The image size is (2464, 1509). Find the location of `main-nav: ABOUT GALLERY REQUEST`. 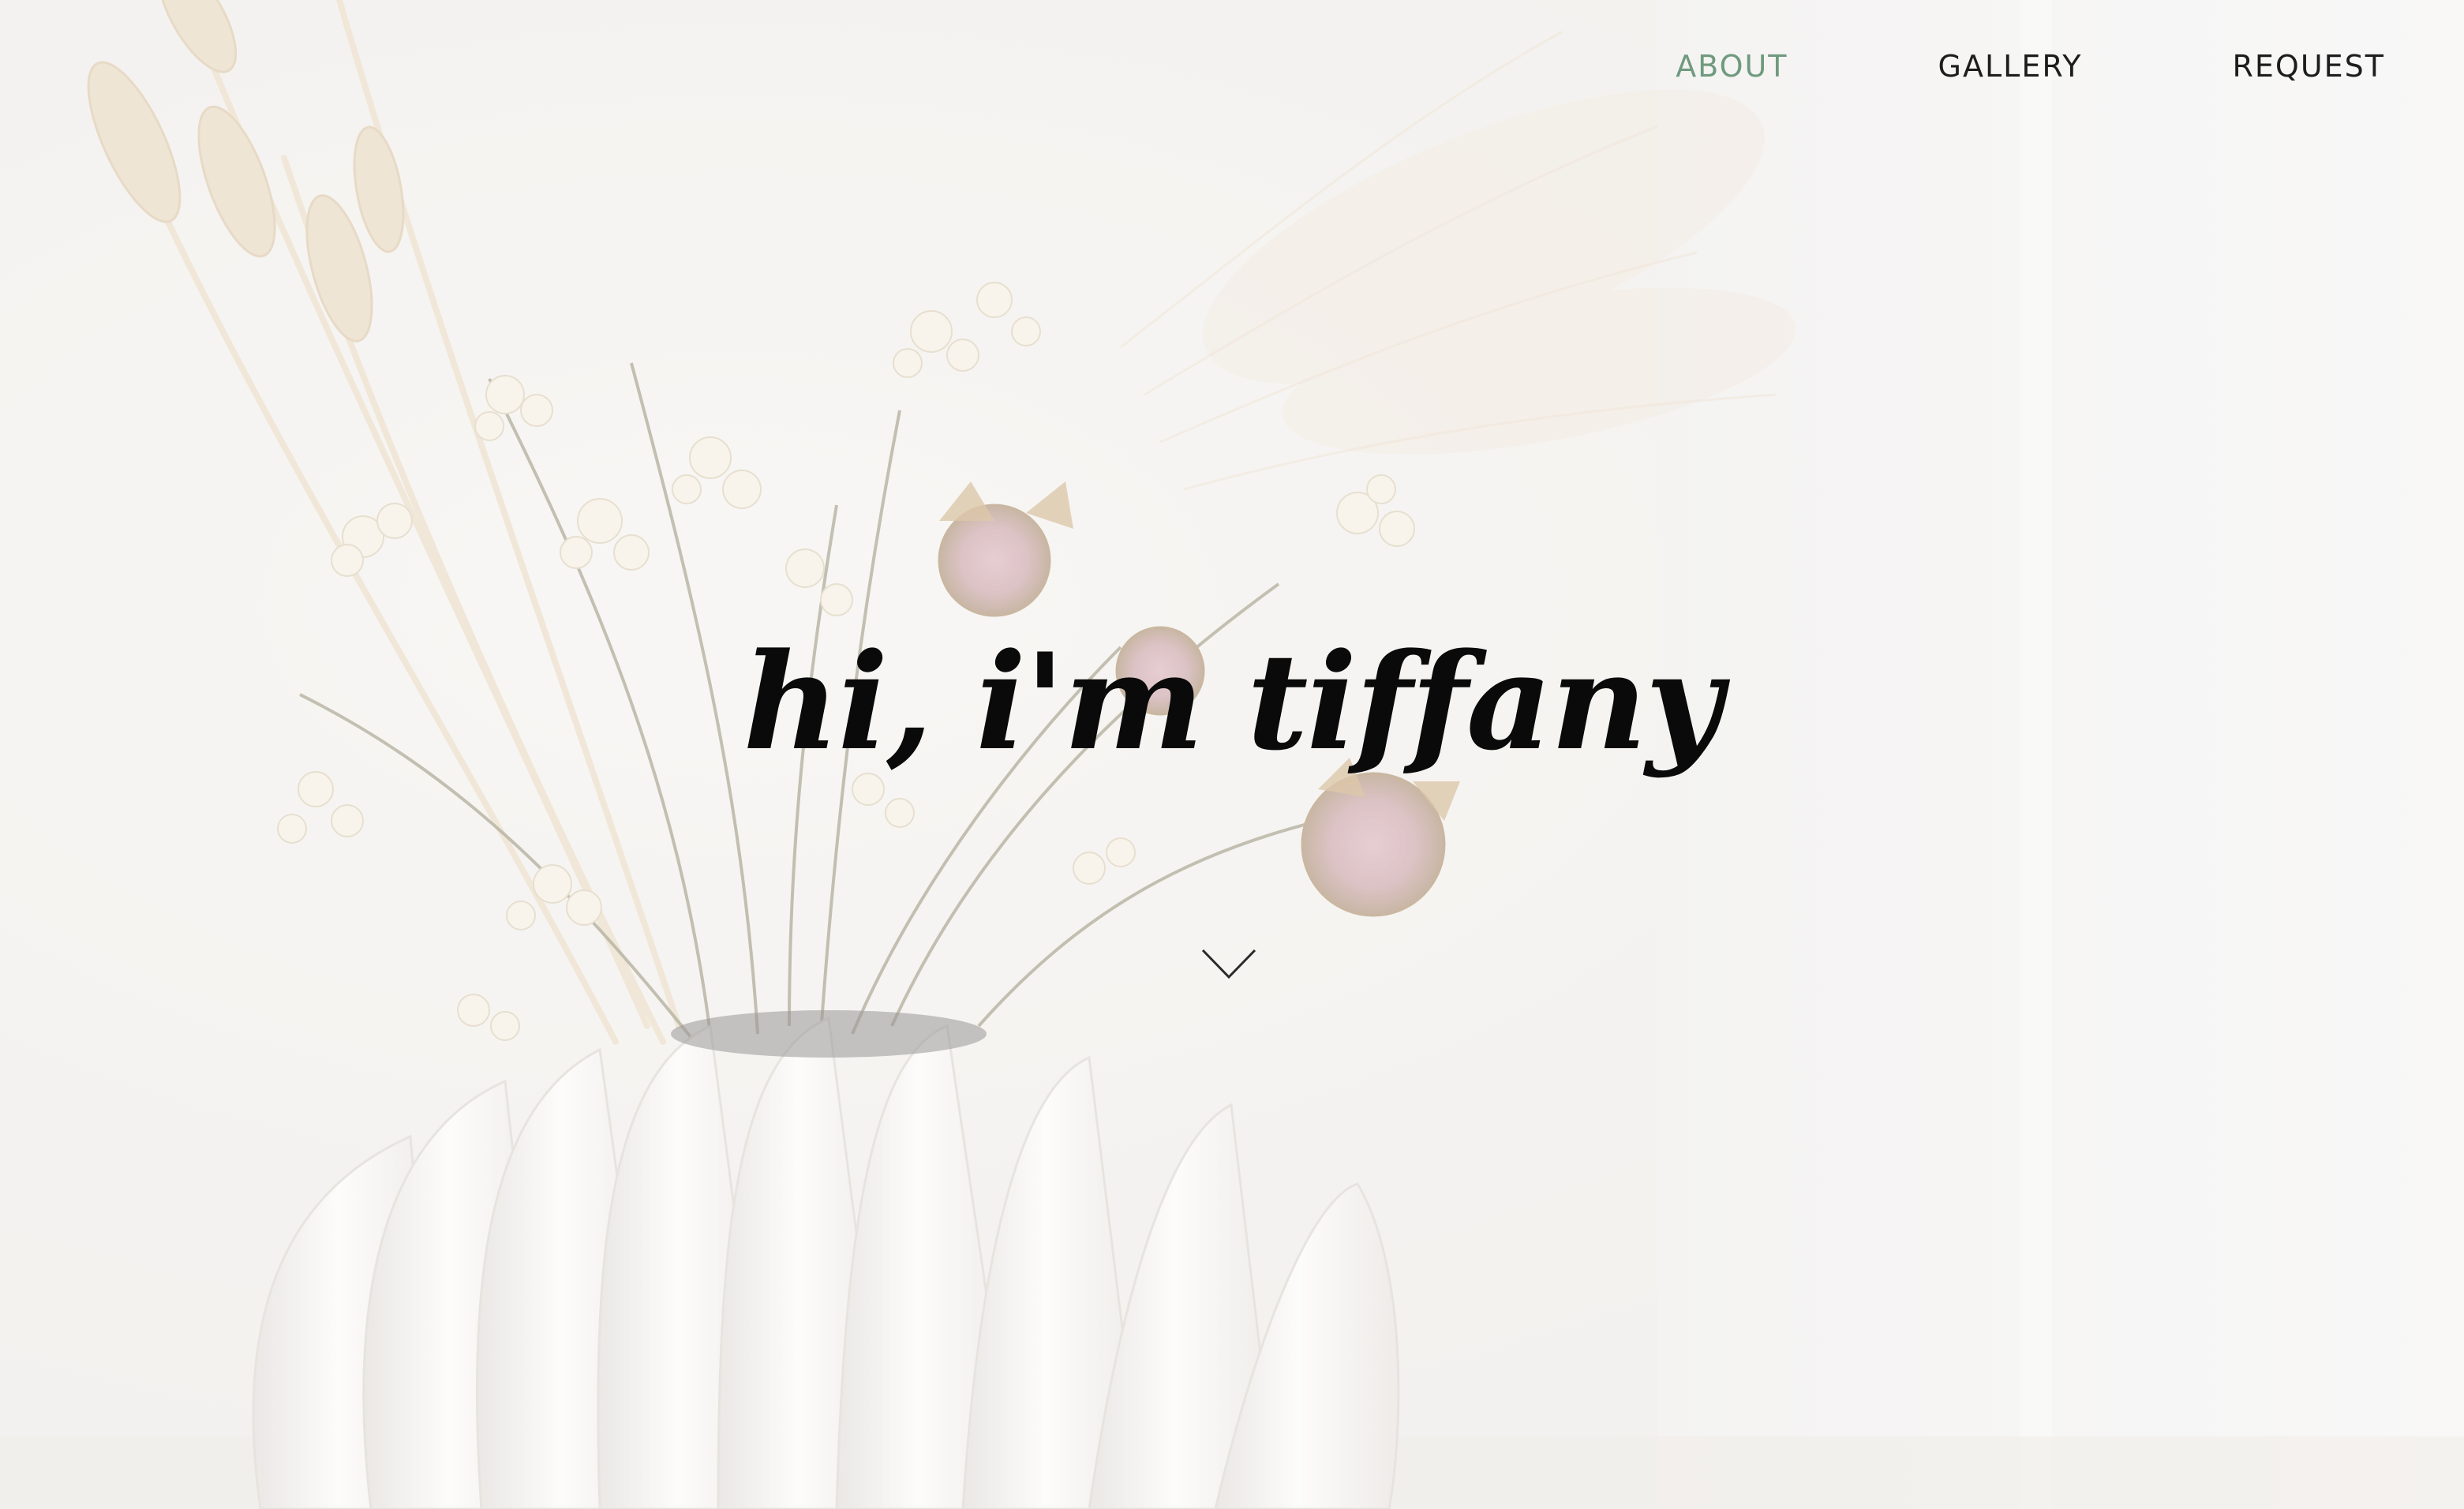

main-nav: ABOUT GALLERY REQUEST is located at coordinates (2030, 66).